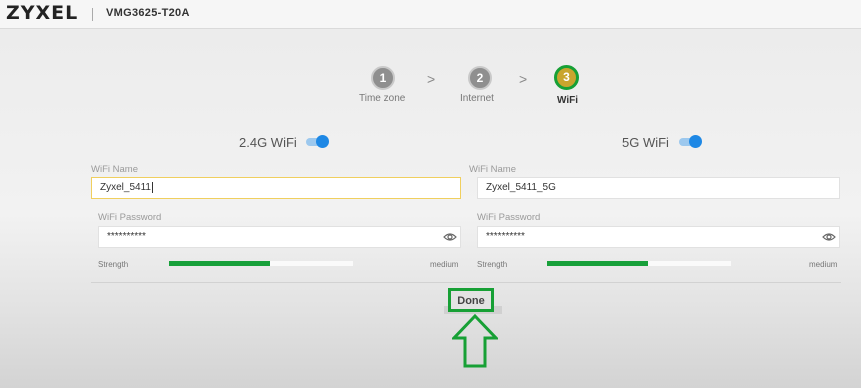 Image resolution: width=861 pixels, height=388 pixels. What do you see at coordinates (492, 169) in the screenshot?
I see `wifi5-name-label: WiFi Name` at bounding box center [492, 169].